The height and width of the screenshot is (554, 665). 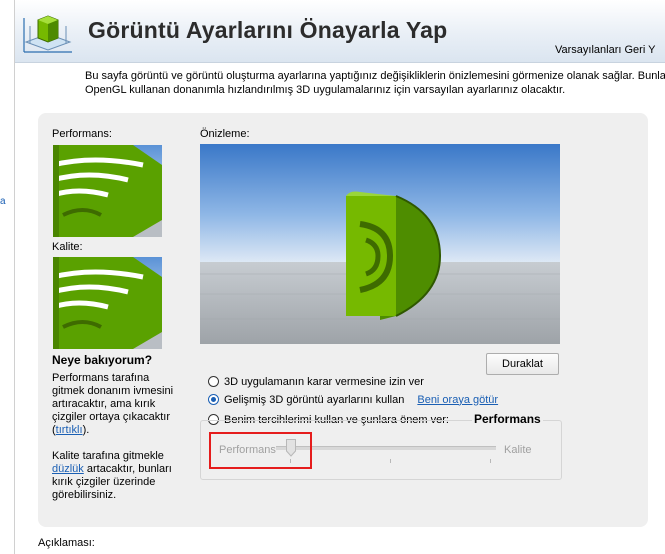 I want to click on jagged-link: tırtıklı, so click(x=69, y=430).